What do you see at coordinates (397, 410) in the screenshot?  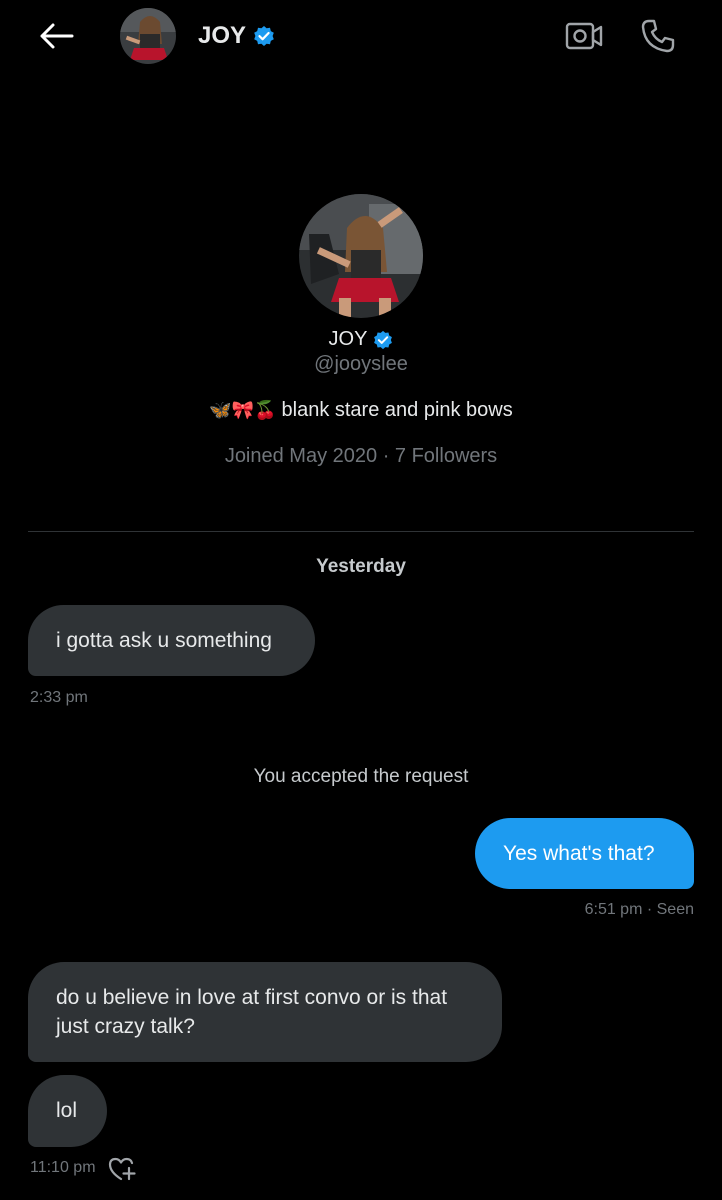 I see `bio-text: blank stare and pink bows` at bounding box center [397, 410].